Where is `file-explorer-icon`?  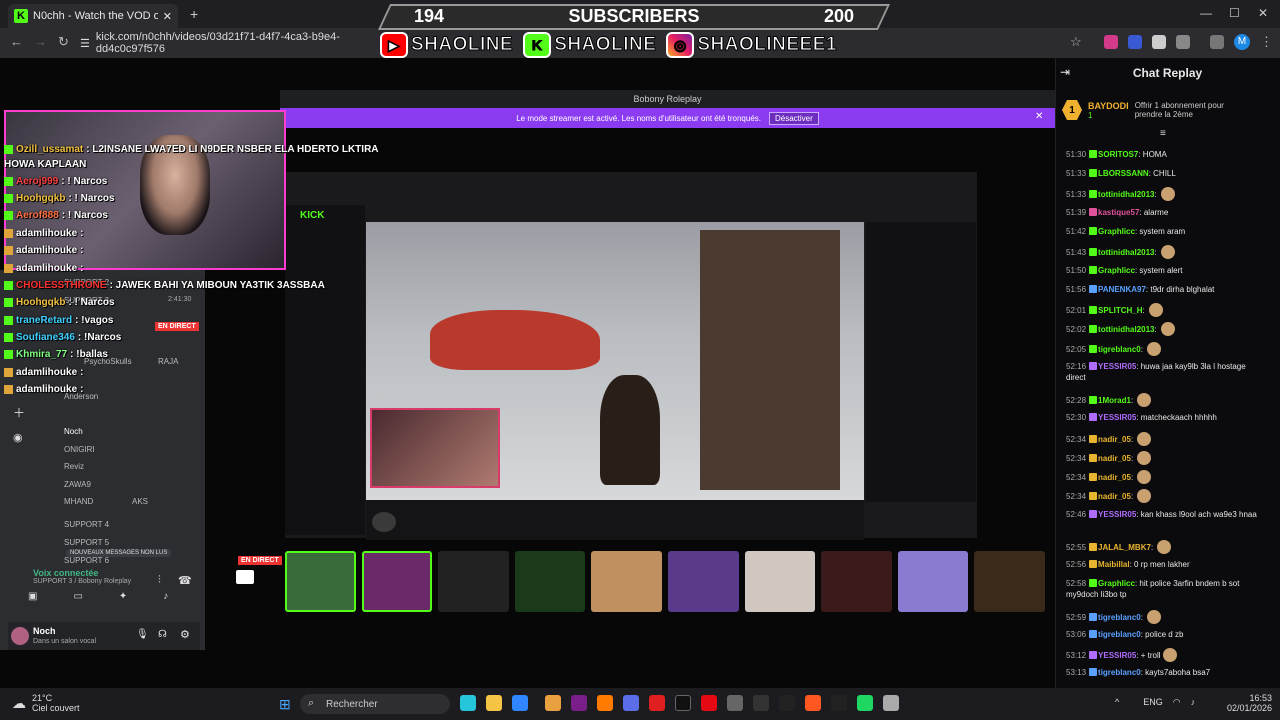
file-explorer-icon is located at coordinates (494, 703).